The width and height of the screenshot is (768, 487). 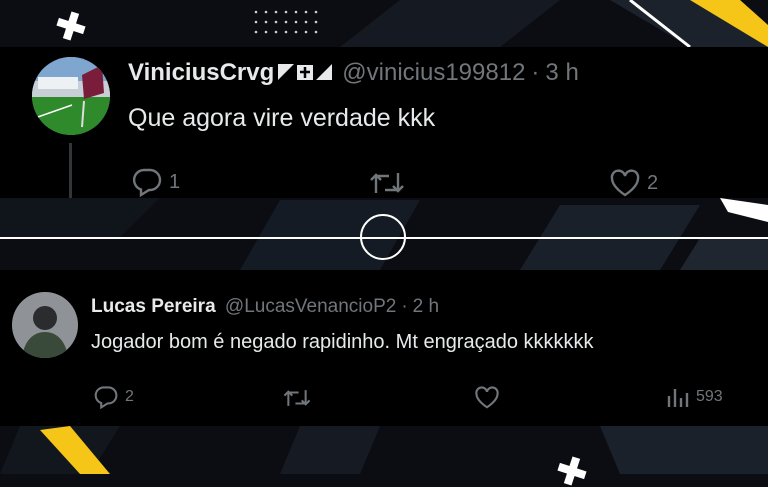 What do you see at coordinates (175, 181) in the screenshot?
I see `reply-count: 1` at bounding box center [175, 181].